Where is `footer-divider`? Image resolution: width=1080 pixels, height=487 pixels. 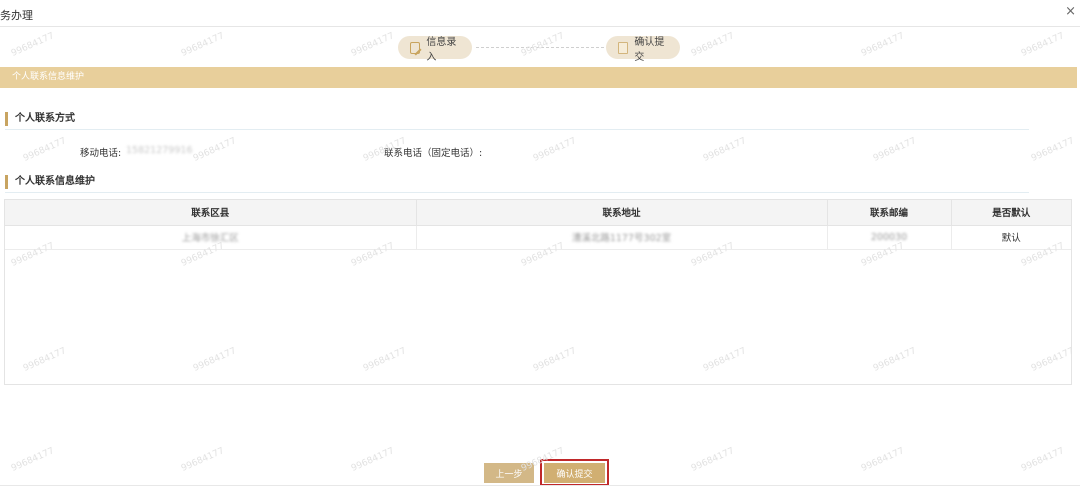 footer-divider is located at coordinates (540, 485).